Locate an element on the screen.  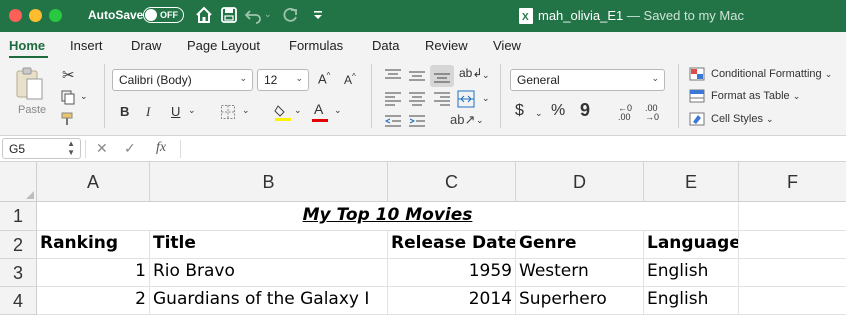
cell-f3 is located at coordinates (792, 273).